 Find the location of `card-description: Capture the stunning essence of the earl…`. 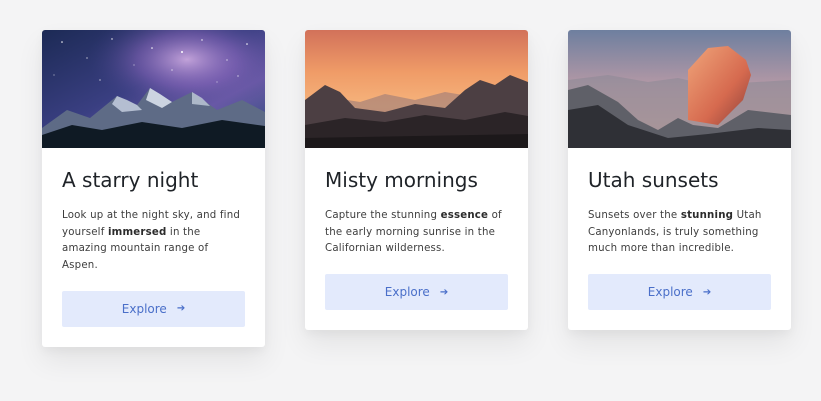

card-description: Capture the stunning essence of the earl… is located at coordinates (413, 232).